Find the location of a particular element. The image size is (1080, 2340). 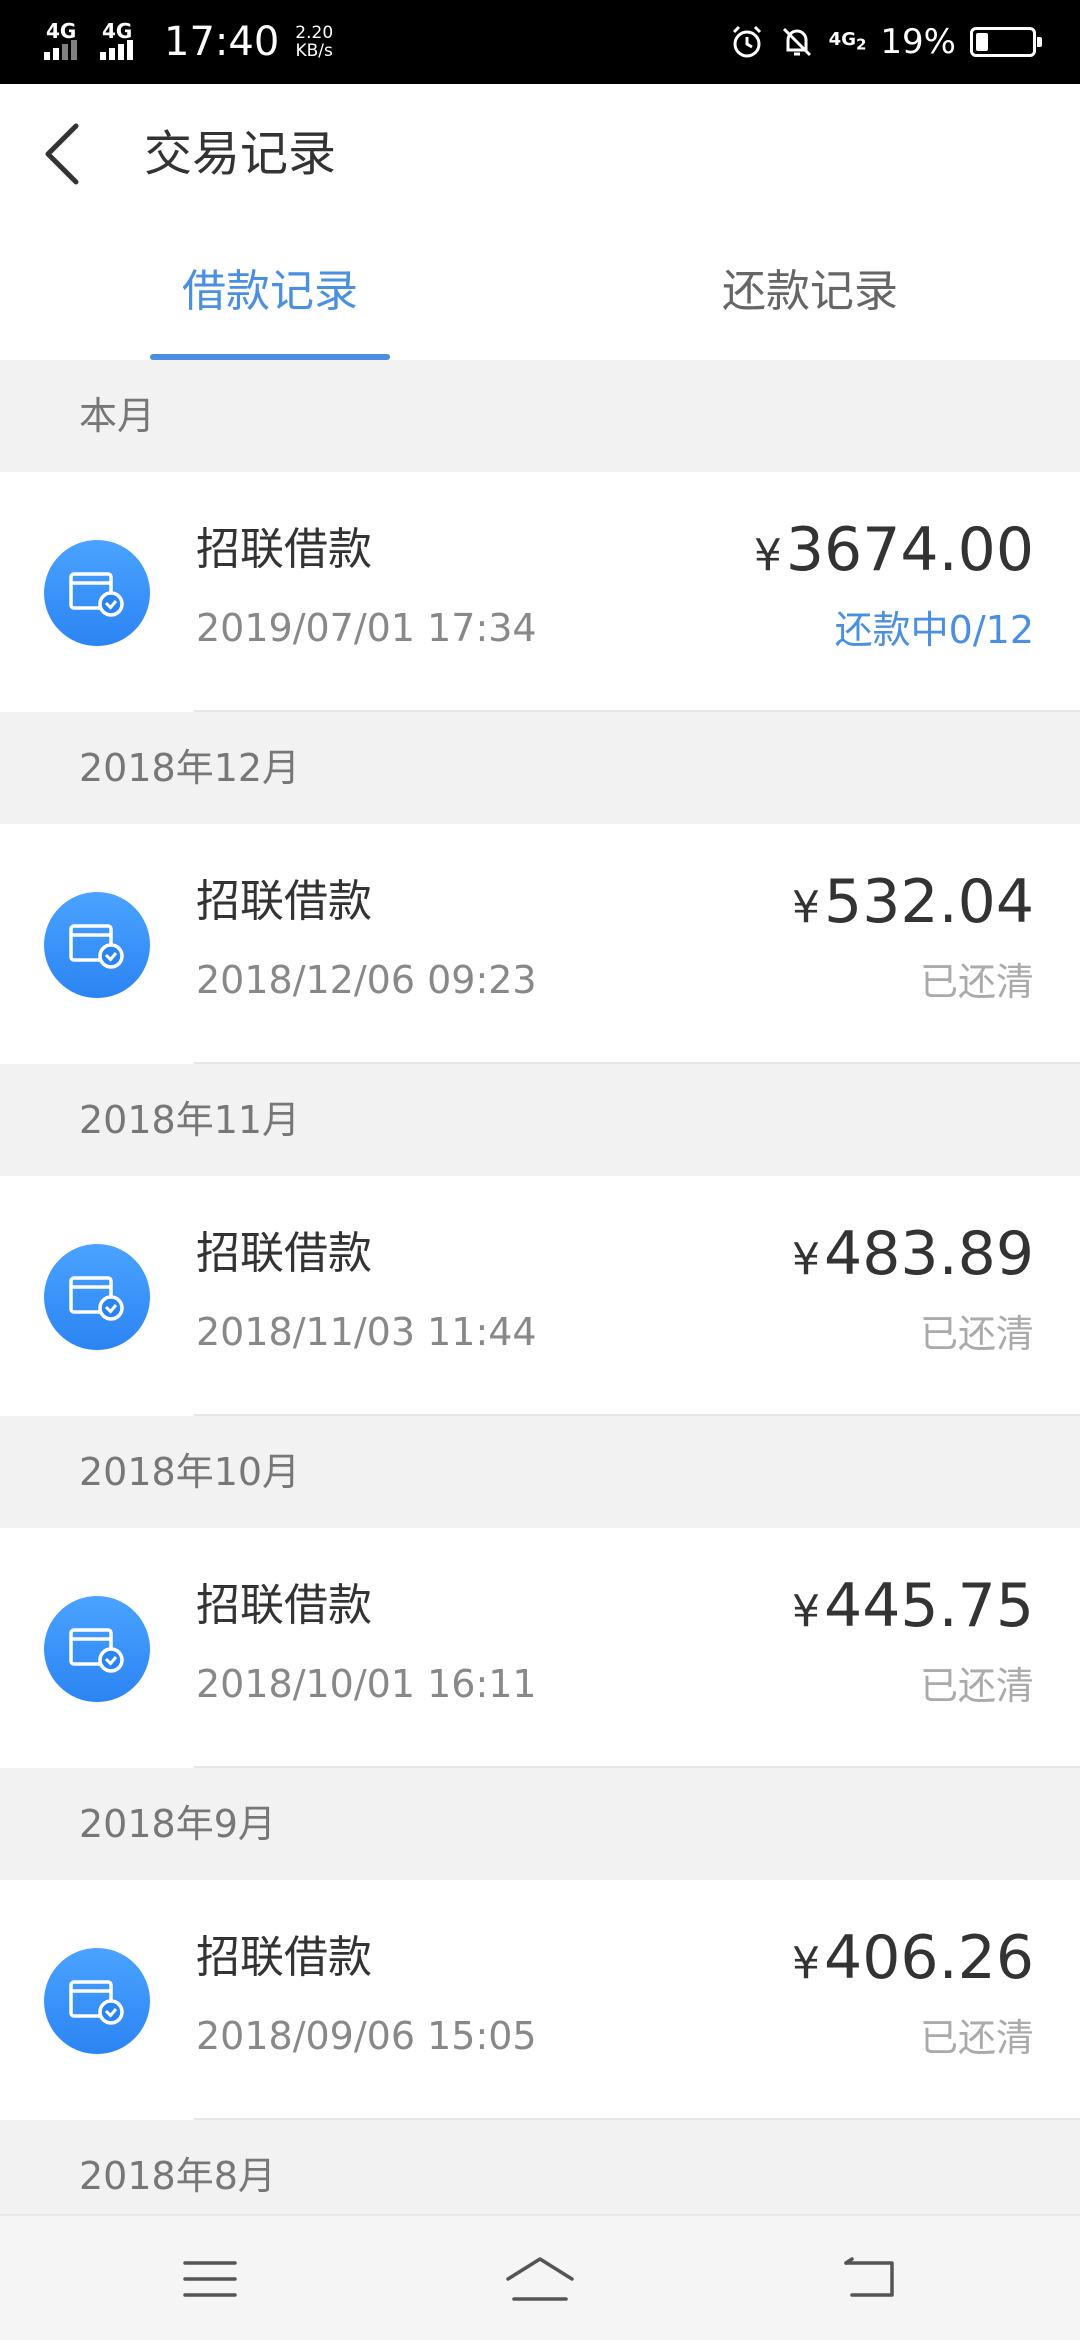

system-nav-bar is located at coordinates (540, 2277).